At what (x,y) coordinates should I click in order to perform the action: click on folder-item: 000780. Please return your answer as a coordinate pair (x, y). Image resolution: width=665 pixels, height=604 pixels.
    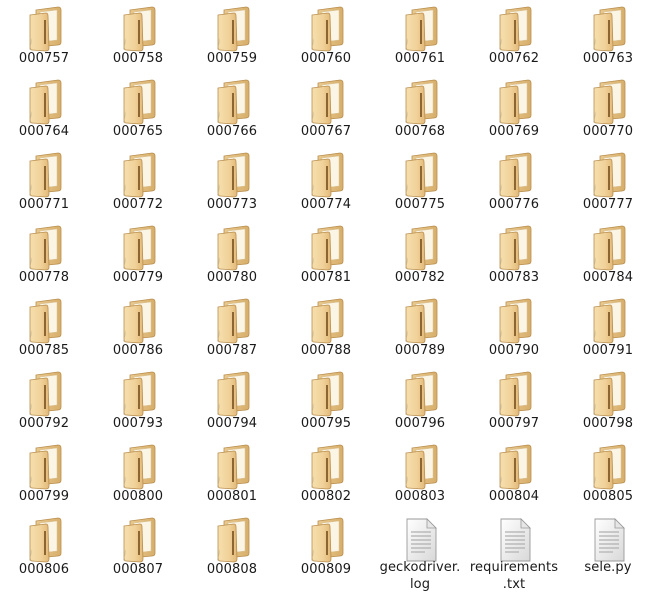
    Looking at the image, I should click on (232, 255).